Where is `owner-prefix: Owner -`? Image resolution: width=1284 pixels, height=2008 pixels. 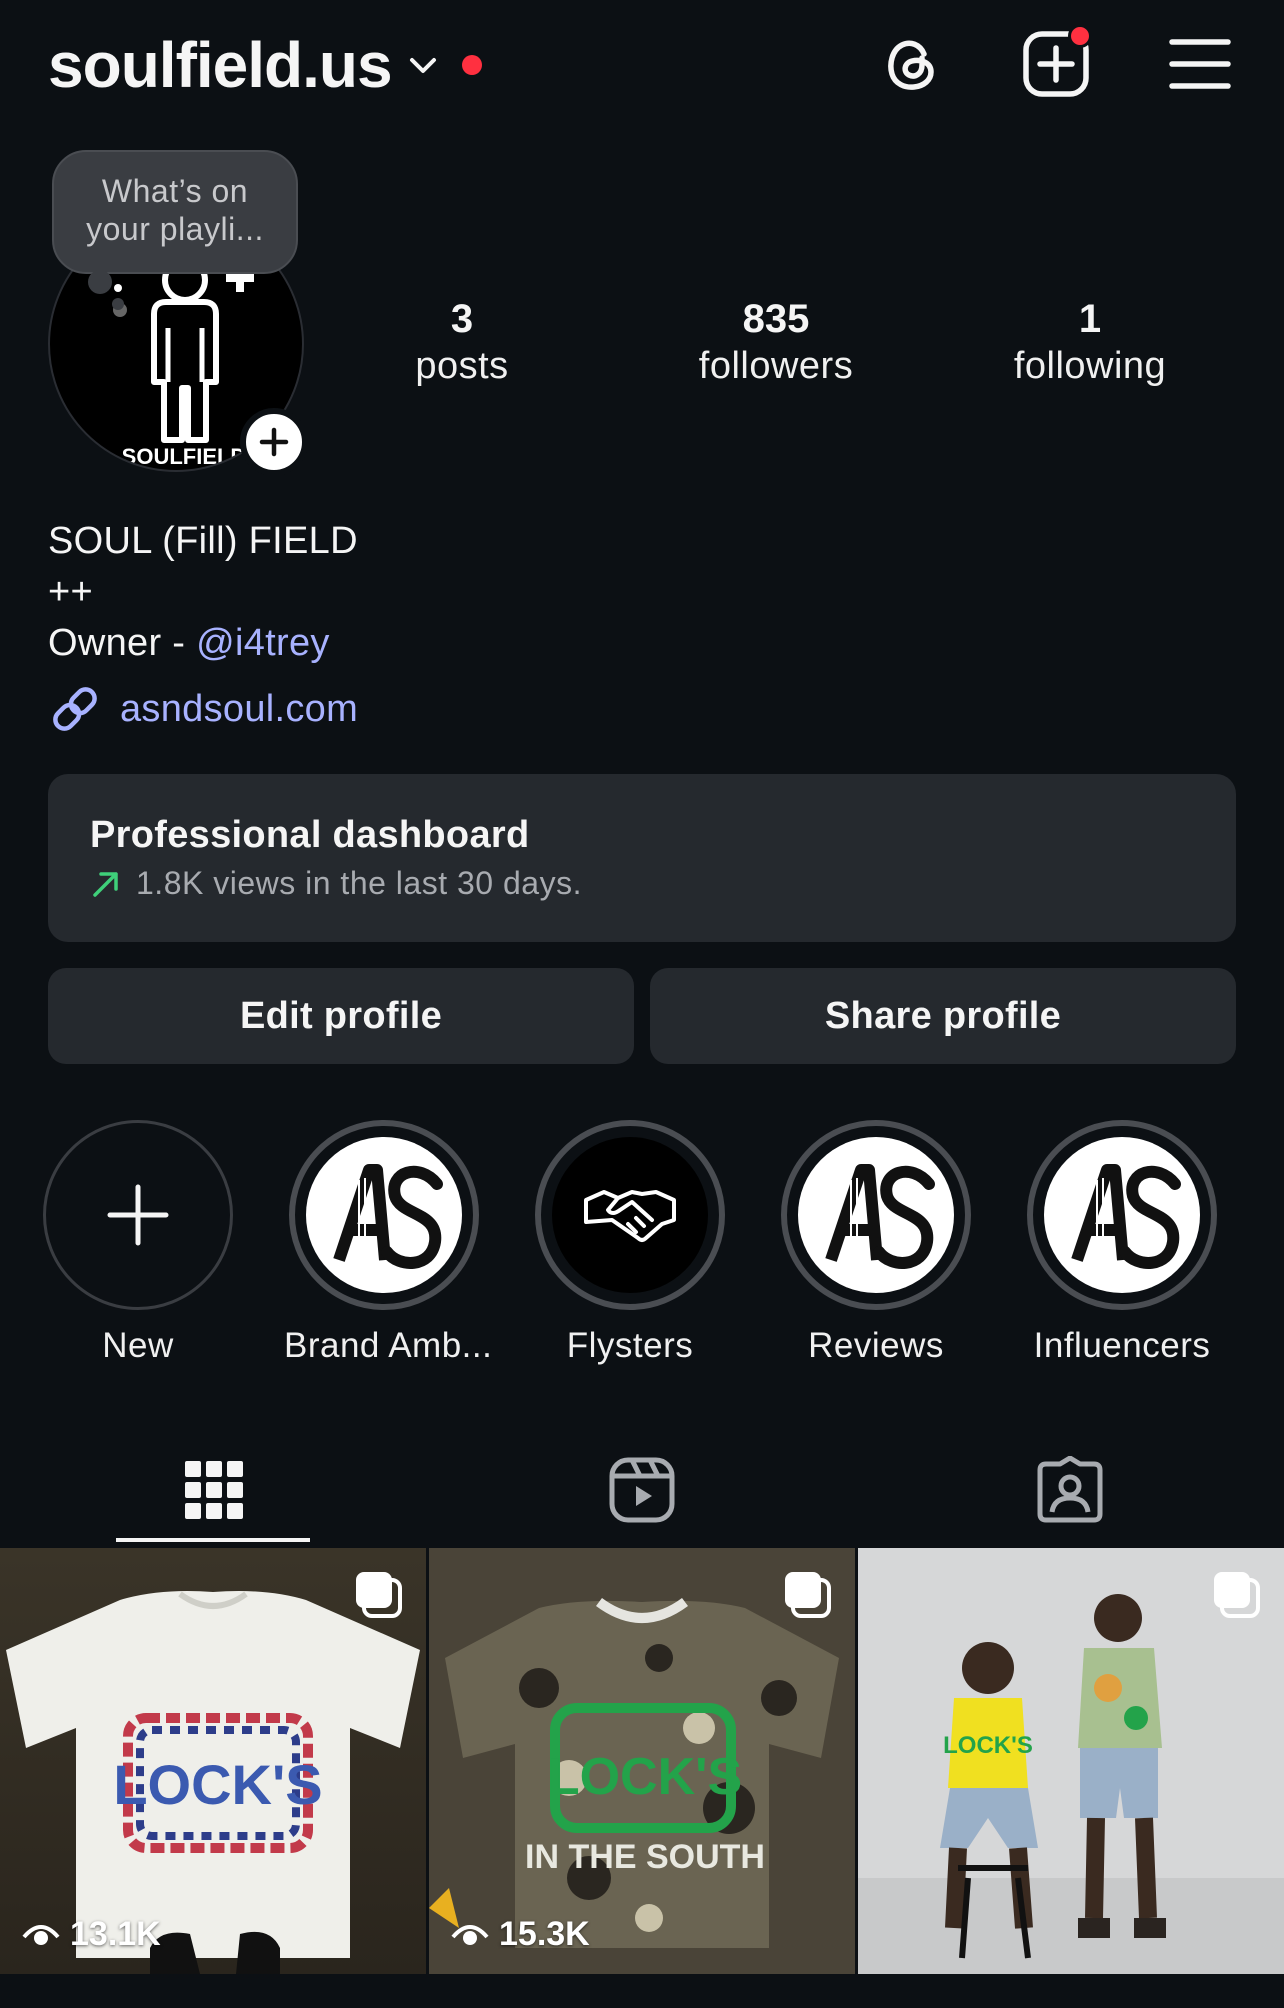 owner-prefix: Owner - is located at coordinates (122, 643).